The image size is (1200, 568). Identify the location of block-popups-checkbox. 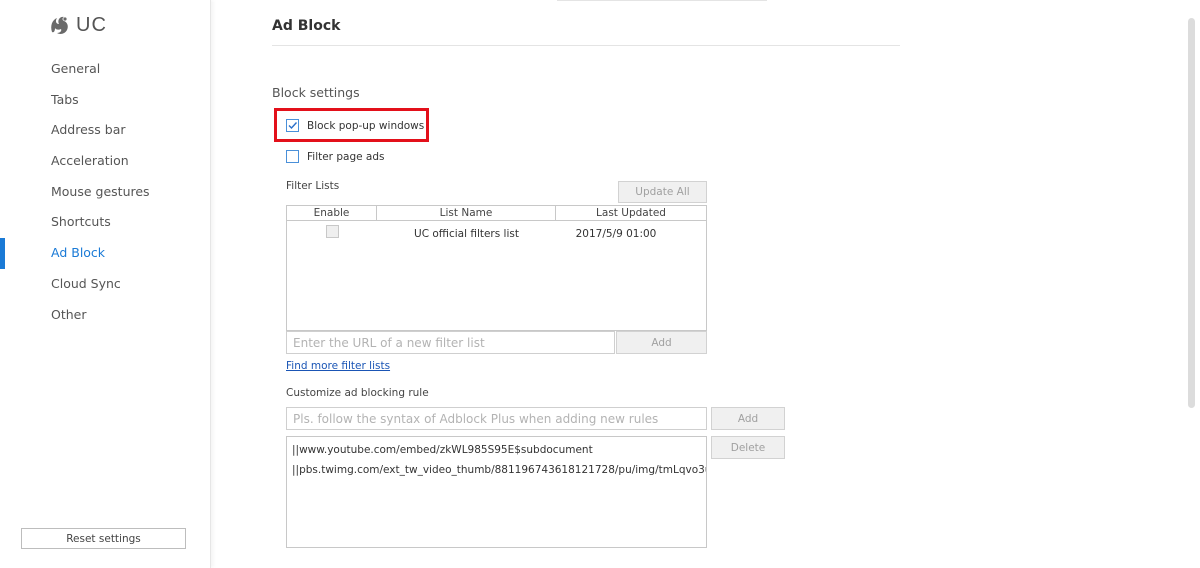
(292, 125).